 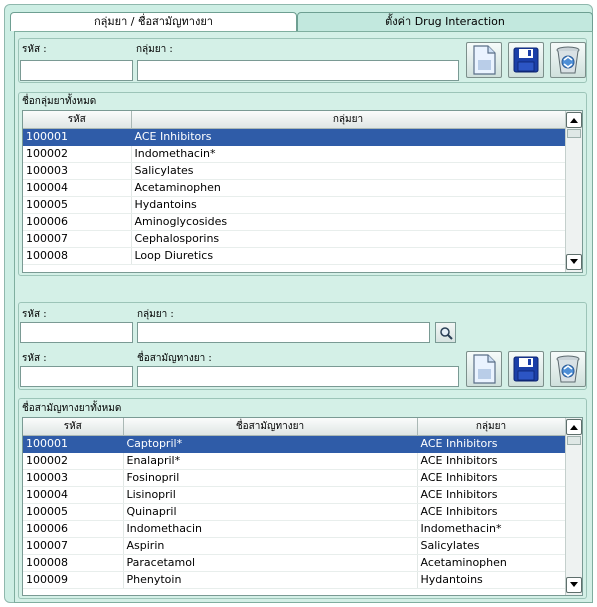 I want to click on generic-code-label: รหัส :, so click(x=34, y=358).